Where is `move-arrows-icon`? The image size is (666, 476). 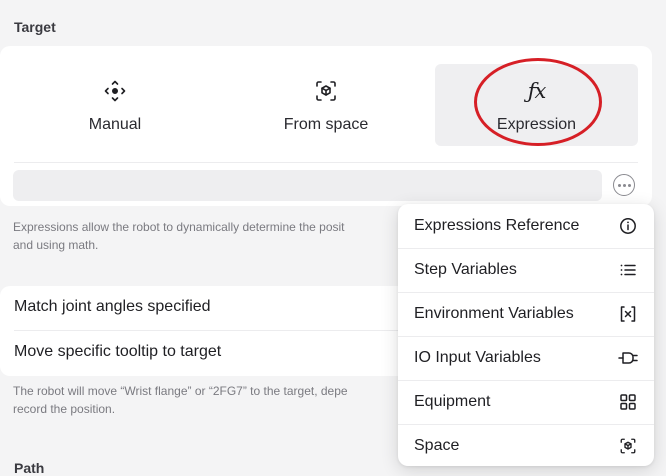 move-arrows-icon is located at coordinates (115, 91).